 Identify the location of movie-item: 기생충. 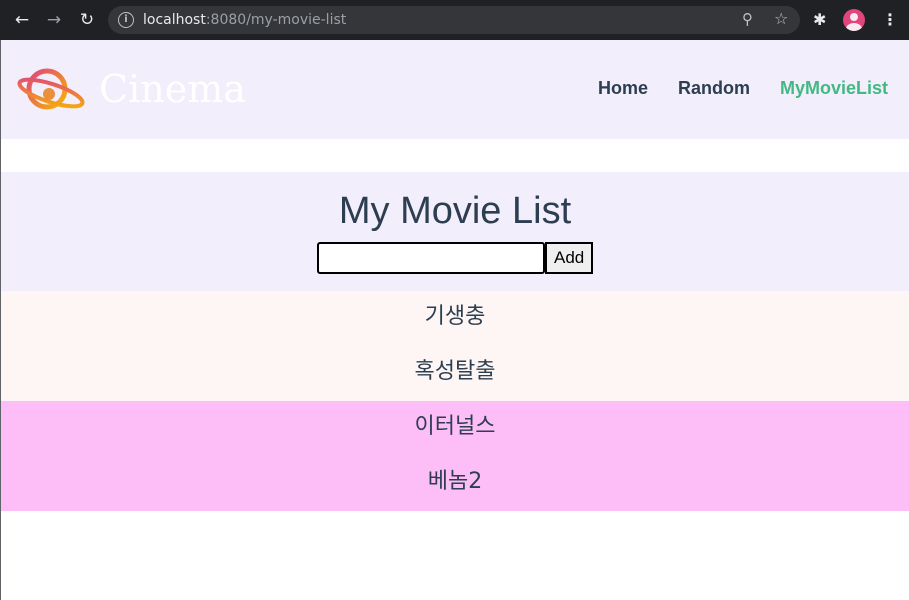
(455, 318).